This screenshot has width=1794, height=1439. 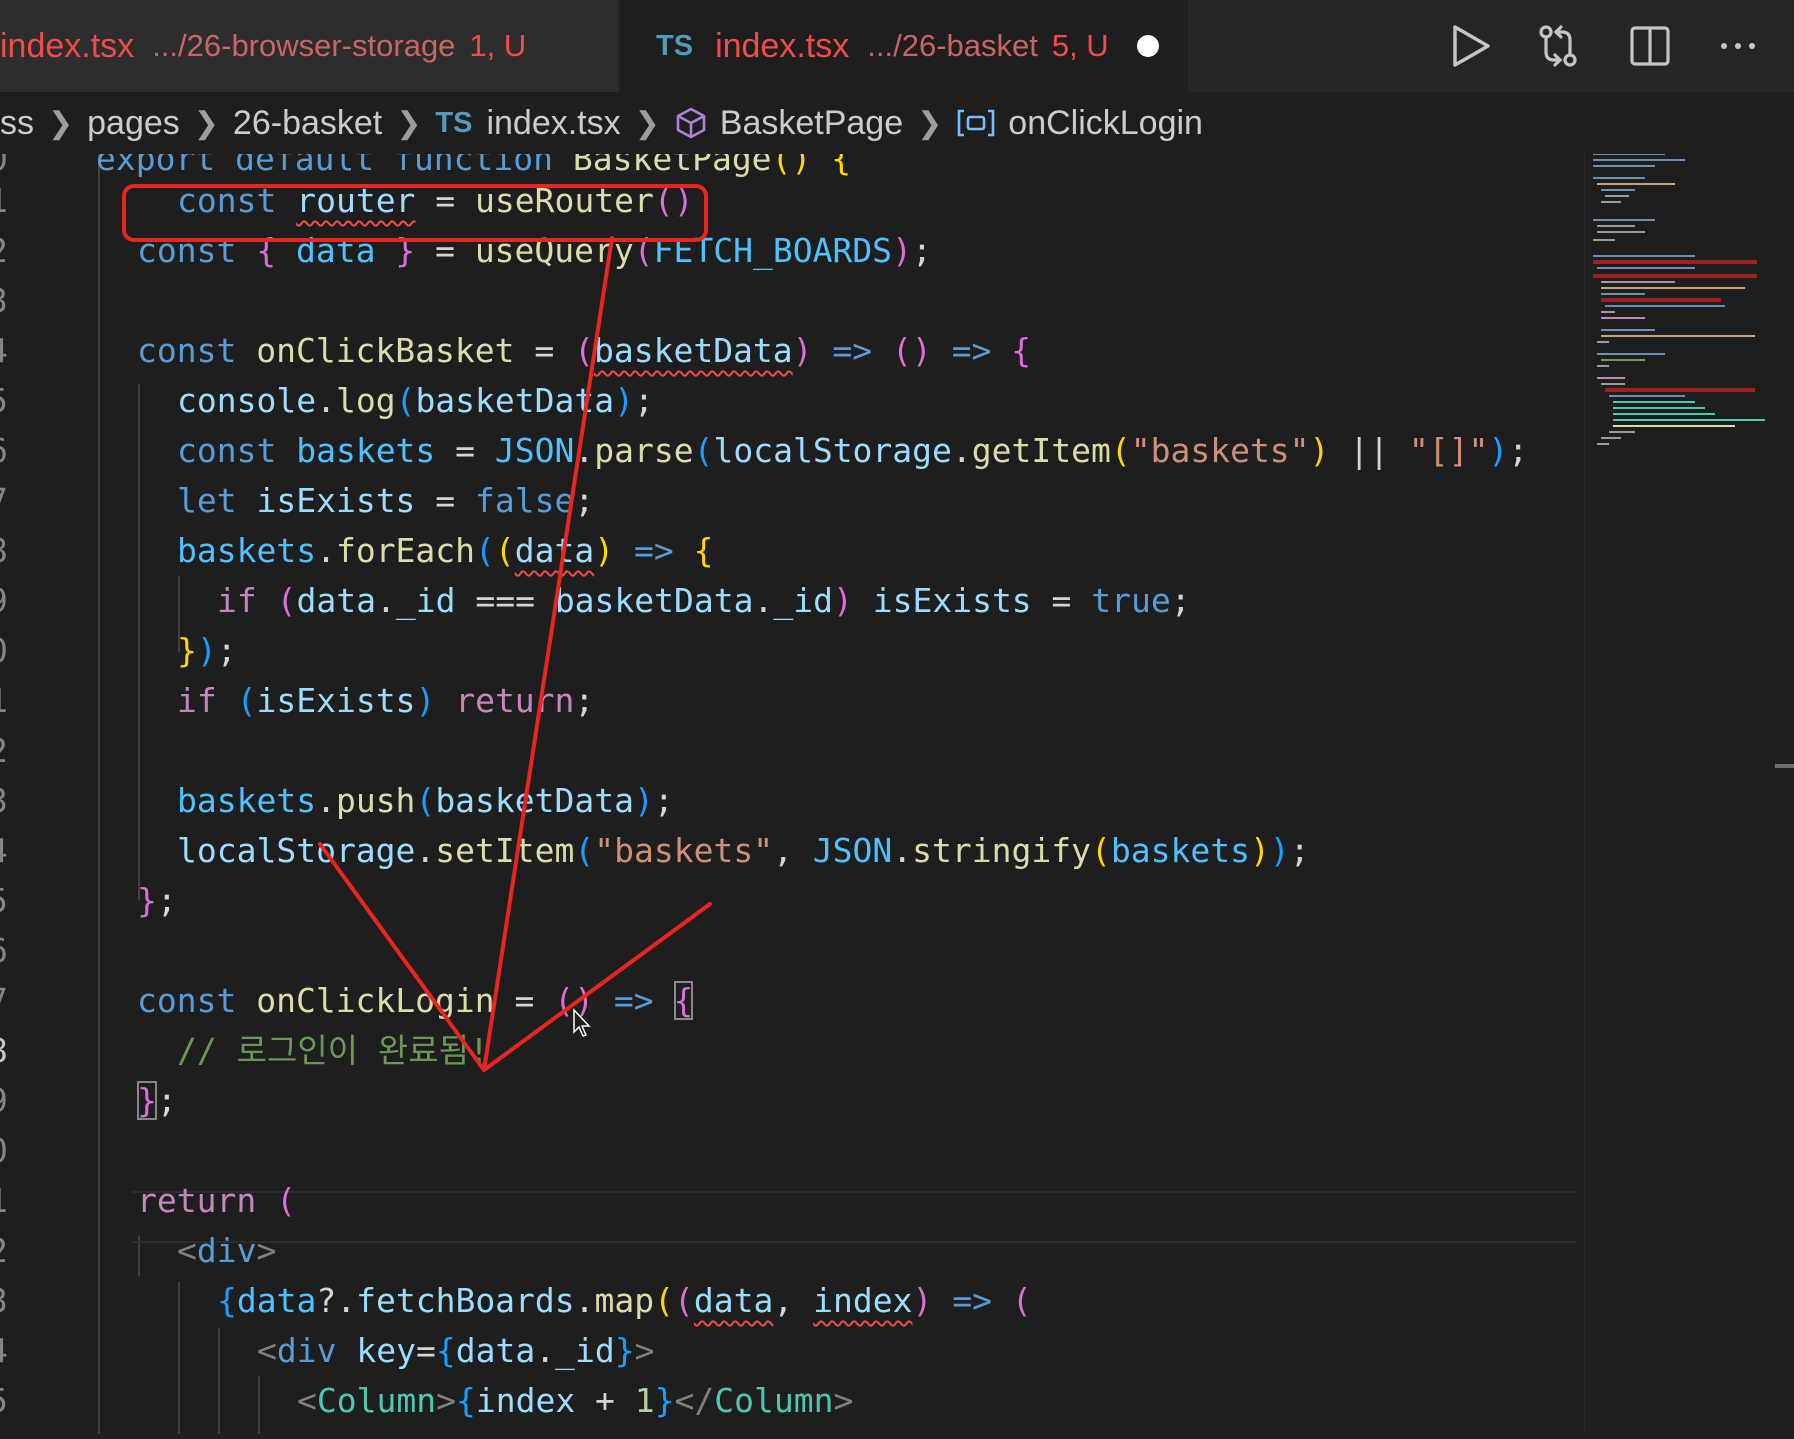 I want to click on breadcrumb-item: index.tsx, so click(x=553, y=123).